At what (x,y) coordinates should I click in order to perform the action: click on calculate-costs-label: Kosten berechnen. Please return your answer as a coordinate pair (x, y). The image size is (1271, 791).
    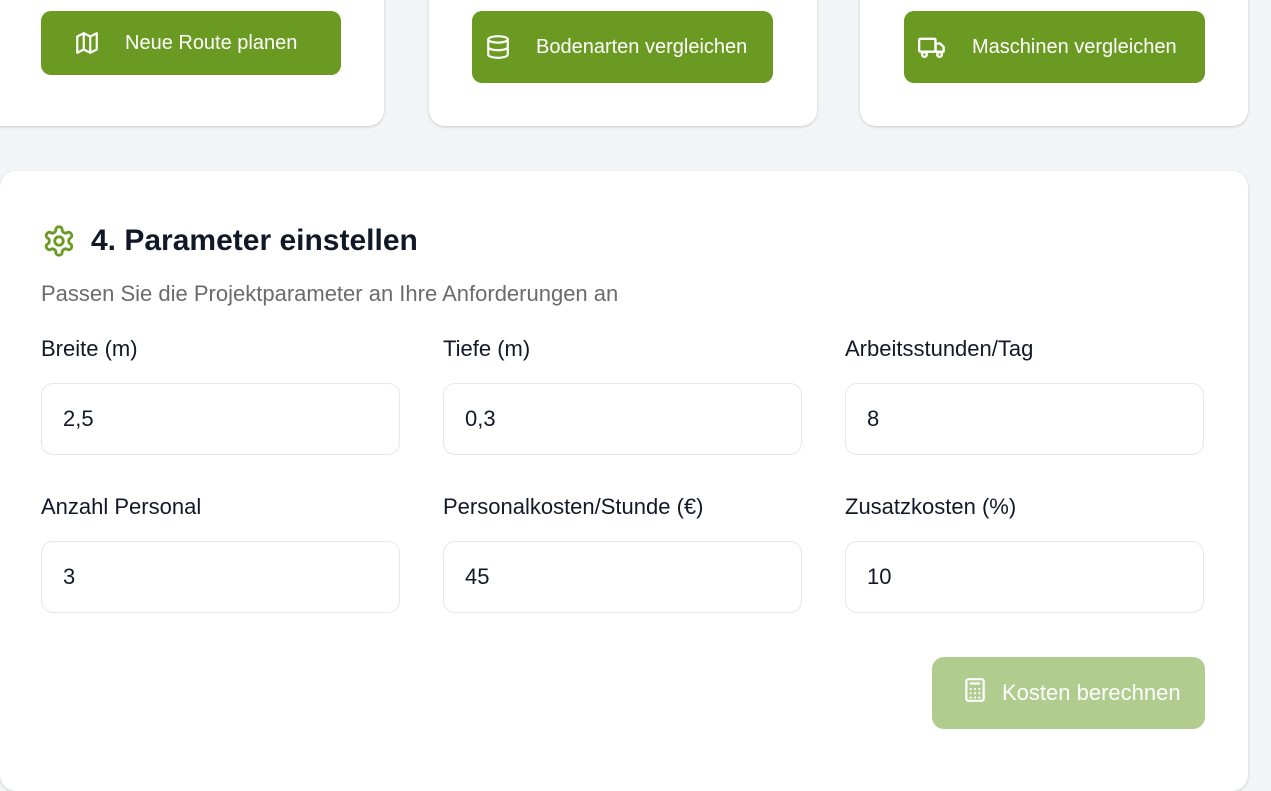
    Looking at the image, I should click on (1091, 692).